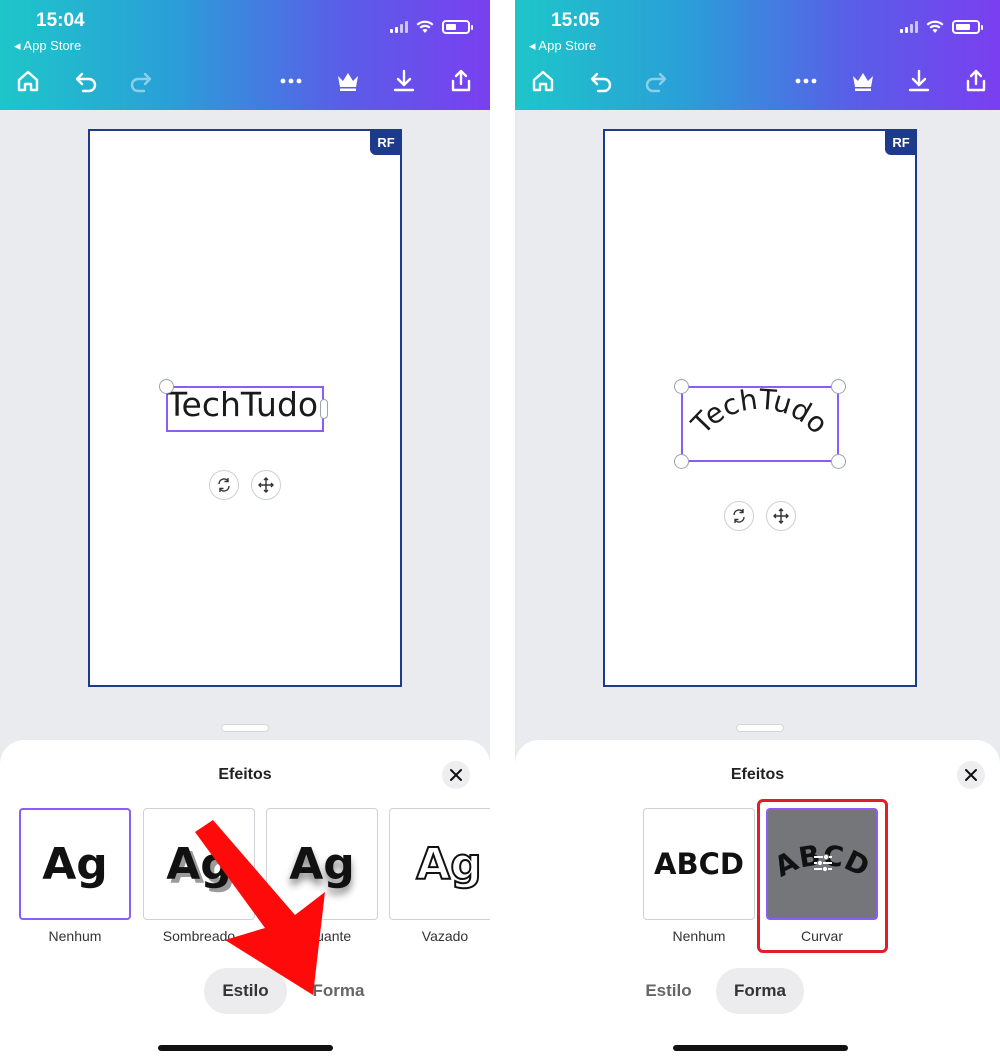 This screenshot has width=1000, height=1060. I want to click on text-element-content: TechTudo, so click(243, 404).